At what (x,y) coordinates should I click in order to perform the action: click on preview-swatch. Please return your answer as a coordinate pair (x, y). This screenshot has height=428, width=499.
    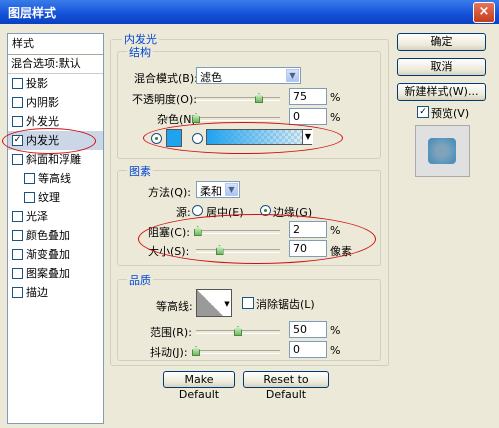
    Looking at the image, I should click on (442, 151).